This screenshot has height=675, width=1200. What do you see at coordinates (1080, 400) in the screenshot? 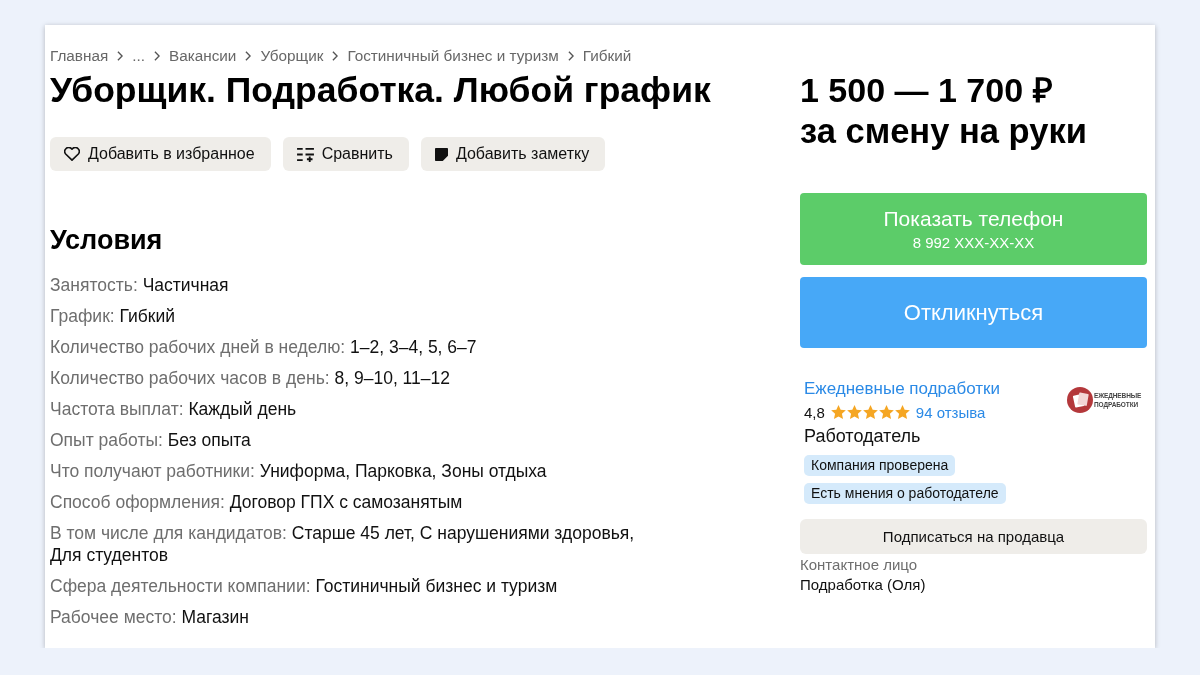
I see `logo-icon` at bounding box center [1080, 400].